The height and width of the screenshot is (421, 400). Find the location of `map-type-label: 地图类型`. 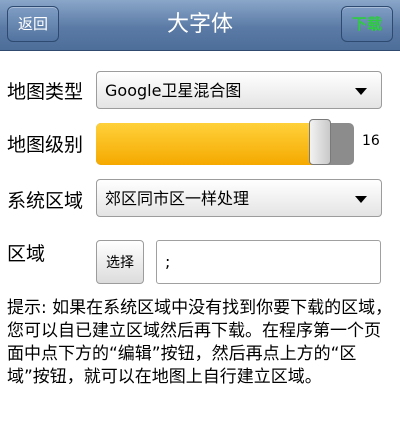

map-type-label: 地图类型 is located at coordinates (45, 92).